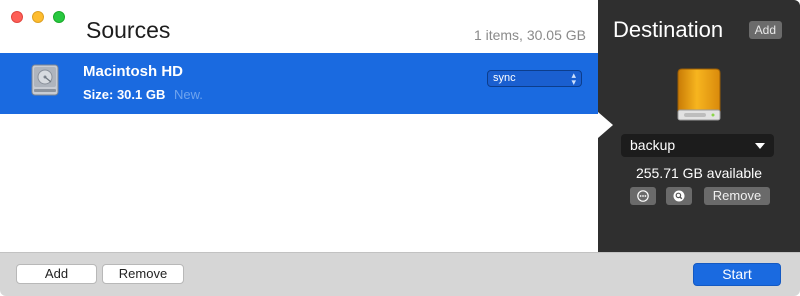  What do you see at coordinates (760, 146) in the screenshot?
I see `caret-down-icon` at bounding box center [760, 146].